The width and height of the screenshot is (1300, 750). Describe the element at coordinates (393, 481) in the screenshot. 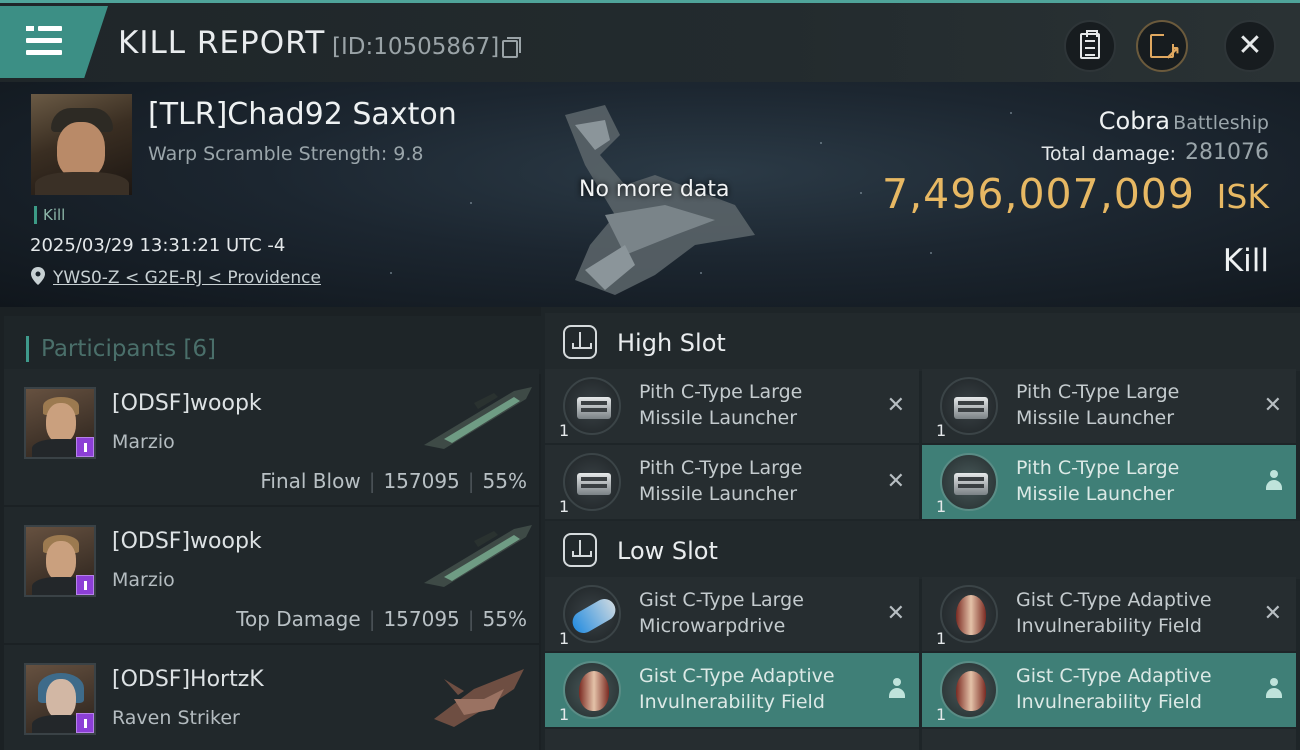

I see `participant-stats: Final Blow | 157095 | 55%` at that location.